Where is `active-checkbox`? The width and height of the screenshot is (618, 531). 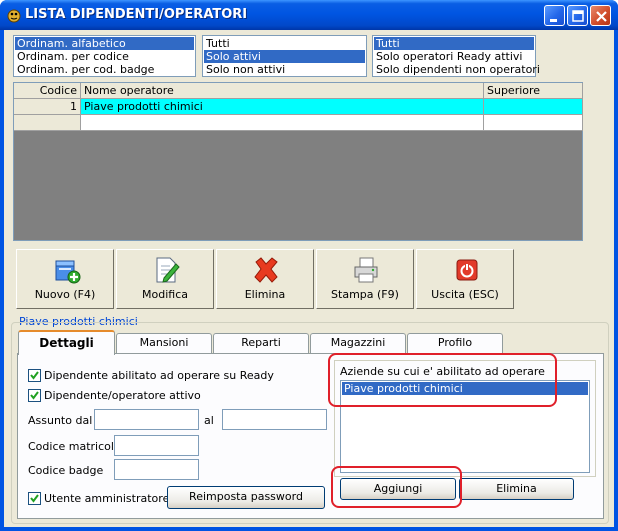
active-checkbox is located at coordinates (34, 395).